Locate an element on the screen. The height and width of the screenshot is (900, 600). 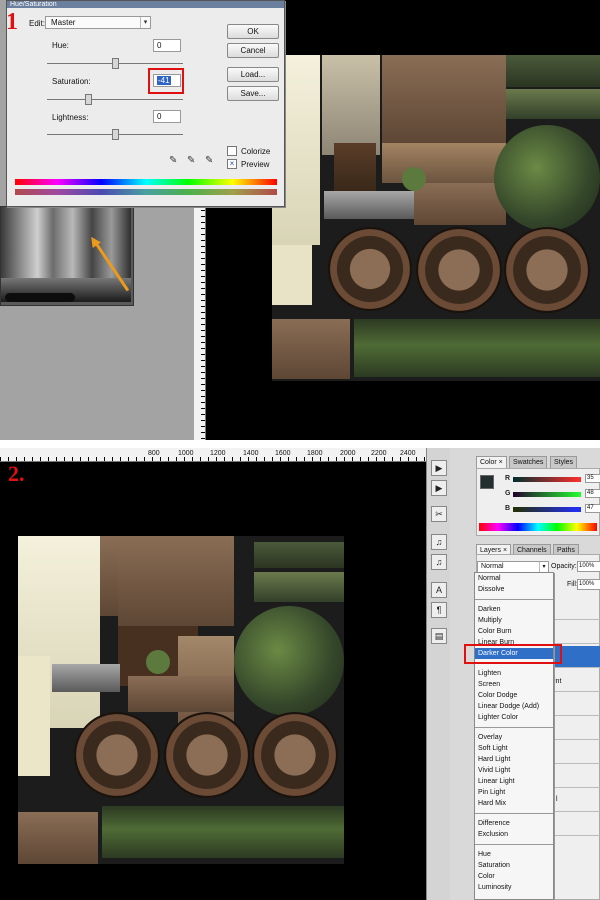
darker-color-highlight-box is located at coordinates (513, 654).